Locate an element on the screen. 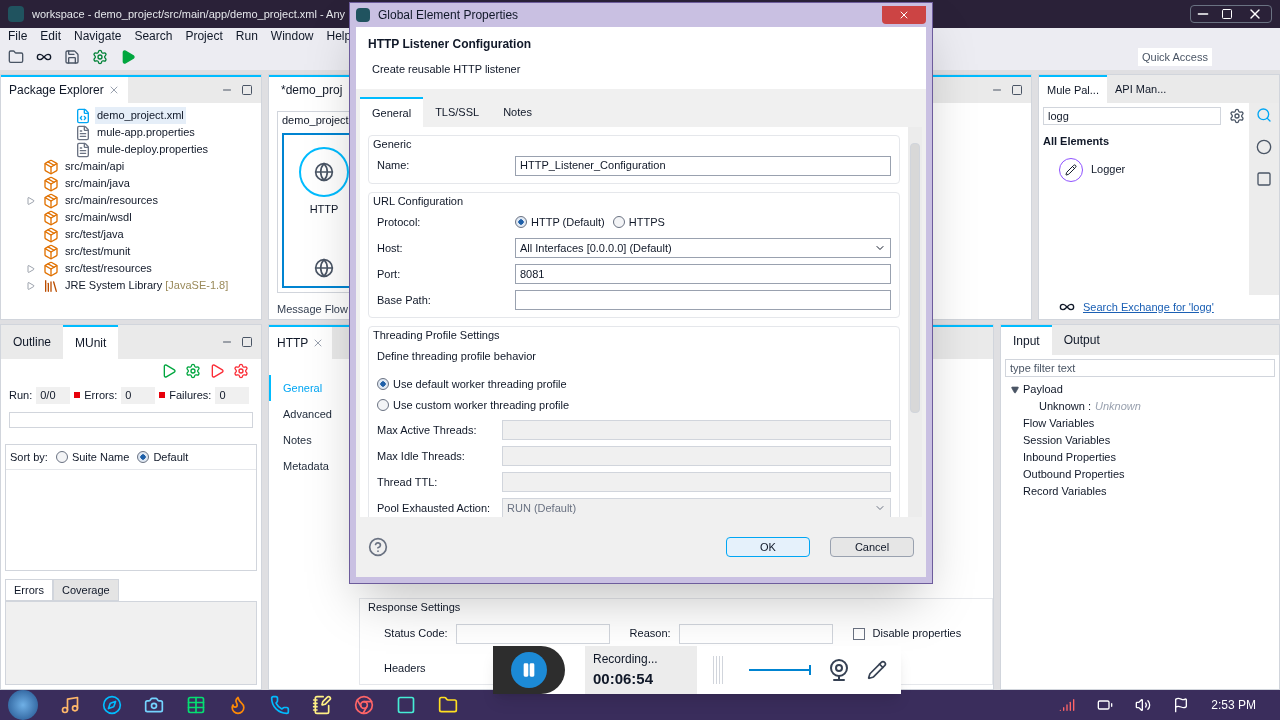 This screenshot has height=720, width=1280. dialog-tab: TLS/SSL is located at coordinates (457, 112).